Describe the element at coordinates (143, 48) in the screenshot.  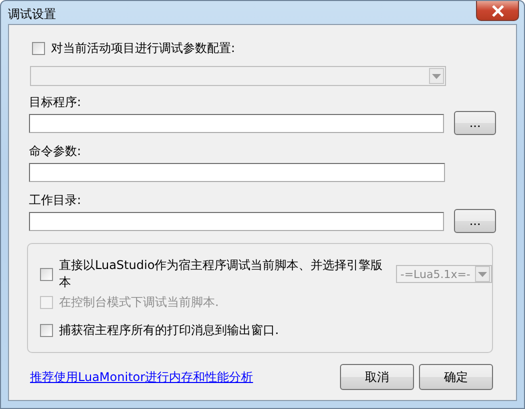
I see `checkbox-label: 对当前活动项目进行调试参数配置:` at that location.